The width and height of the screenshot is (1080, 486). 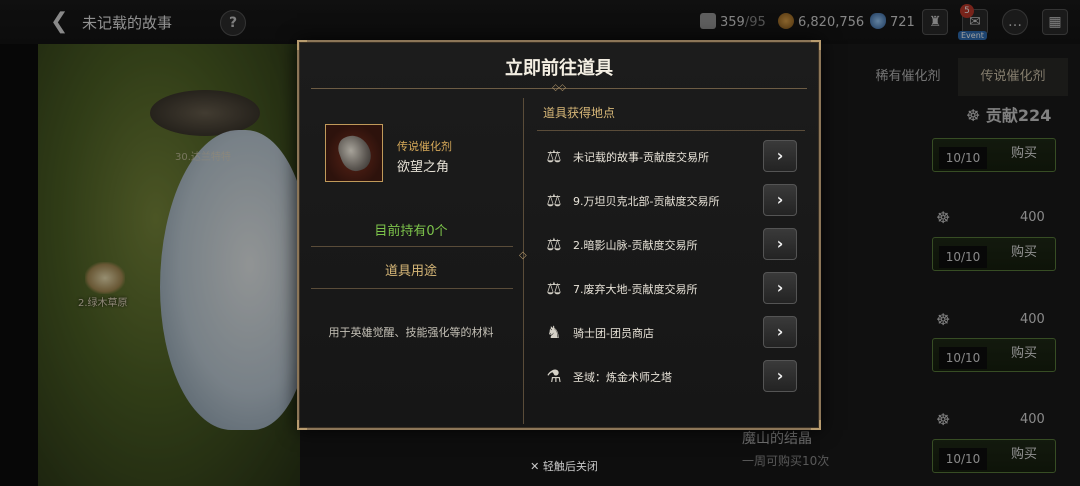 I want to click on source-item: ⚗ 圣域：炼金术师之塔 ›, so click(x=669, y=377).